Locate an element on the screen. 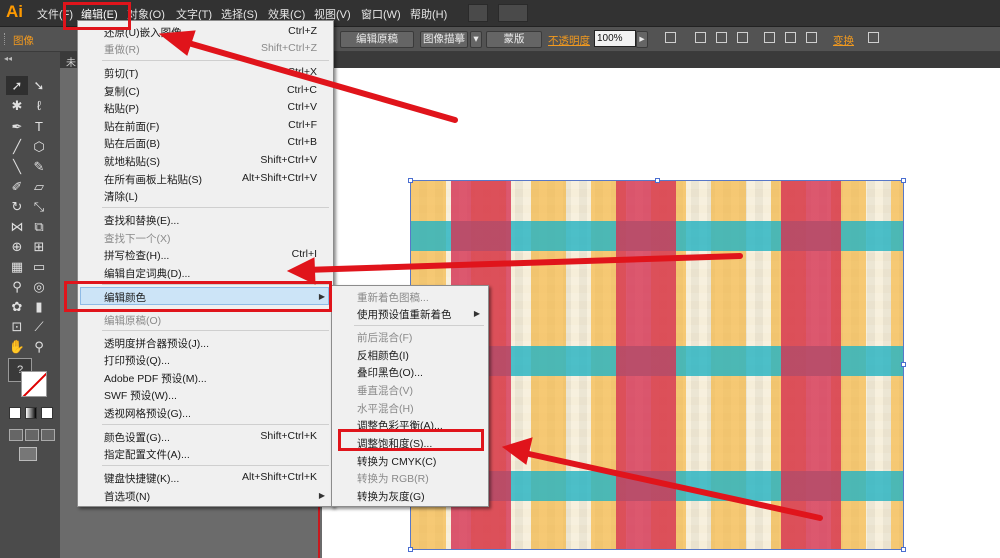  arrow-head-to-edit-colors is located at coordinates (301, 271).